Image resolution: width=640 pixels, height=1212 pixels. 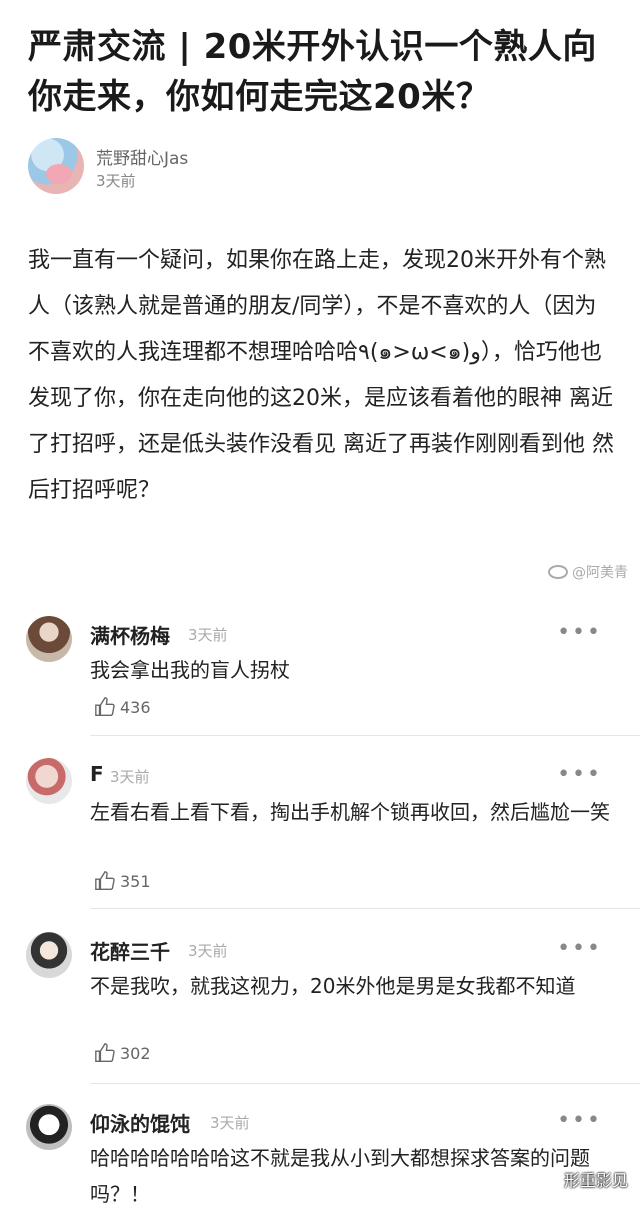 What do you see at coordinates (312, 72) in the screenshot?
I see `post-title: 严肃交流 | 20米开外认识一个熟人向你走来，你如何走完这20米？` at bounding box center [312, 72].